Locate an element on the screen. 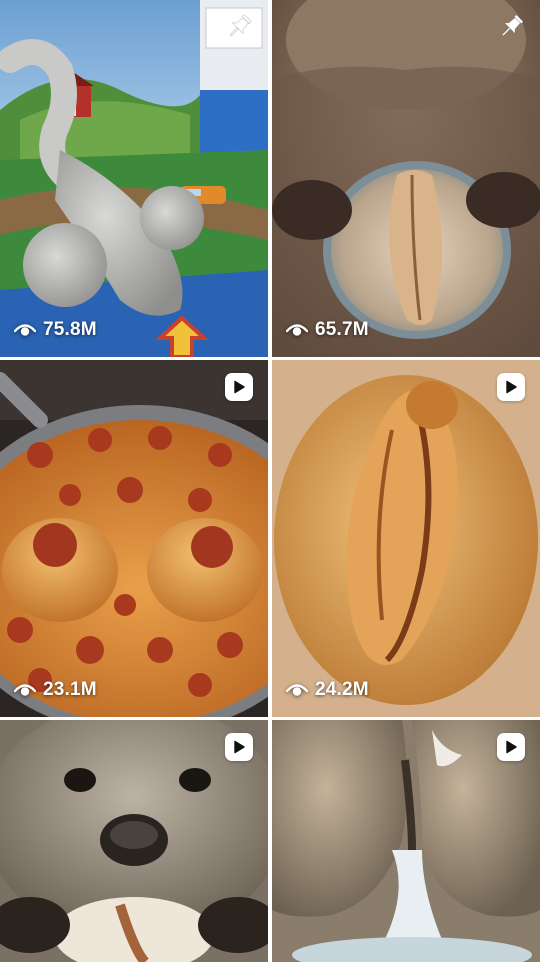 Image resolution: width=540 pixels, height=962 pixels. view-count-text: 65.7M is located at coordinates (342, 329).